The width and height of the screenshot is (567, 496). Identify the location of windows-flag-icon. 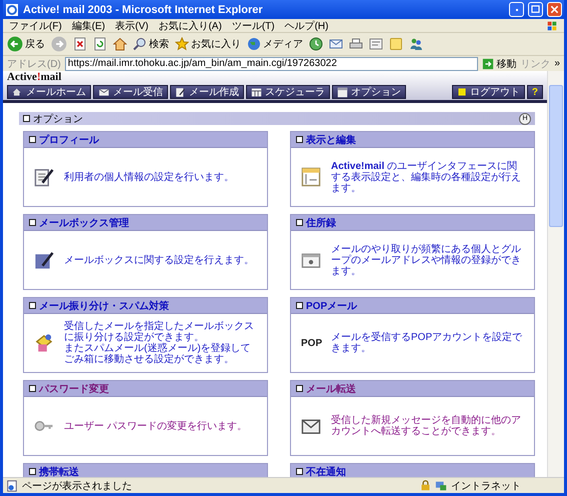
(552, 26).